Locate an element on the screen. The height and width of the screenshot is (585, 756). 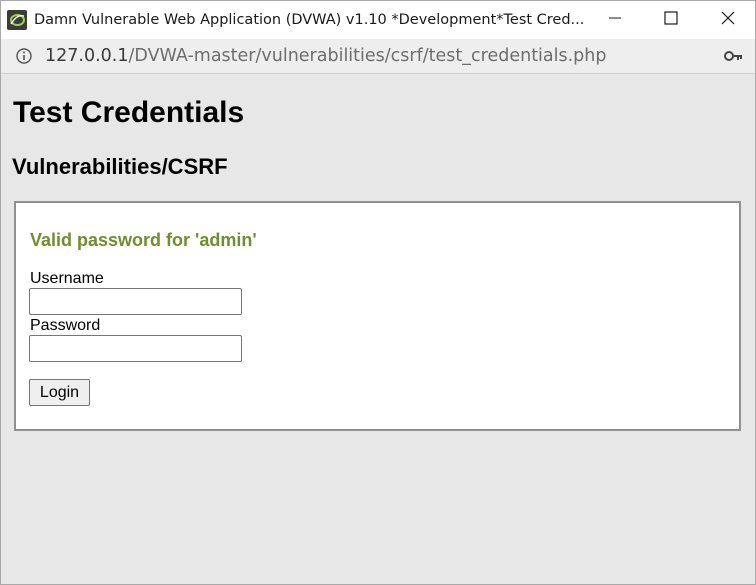
password-label: Password is located at coordinates (65, 325).